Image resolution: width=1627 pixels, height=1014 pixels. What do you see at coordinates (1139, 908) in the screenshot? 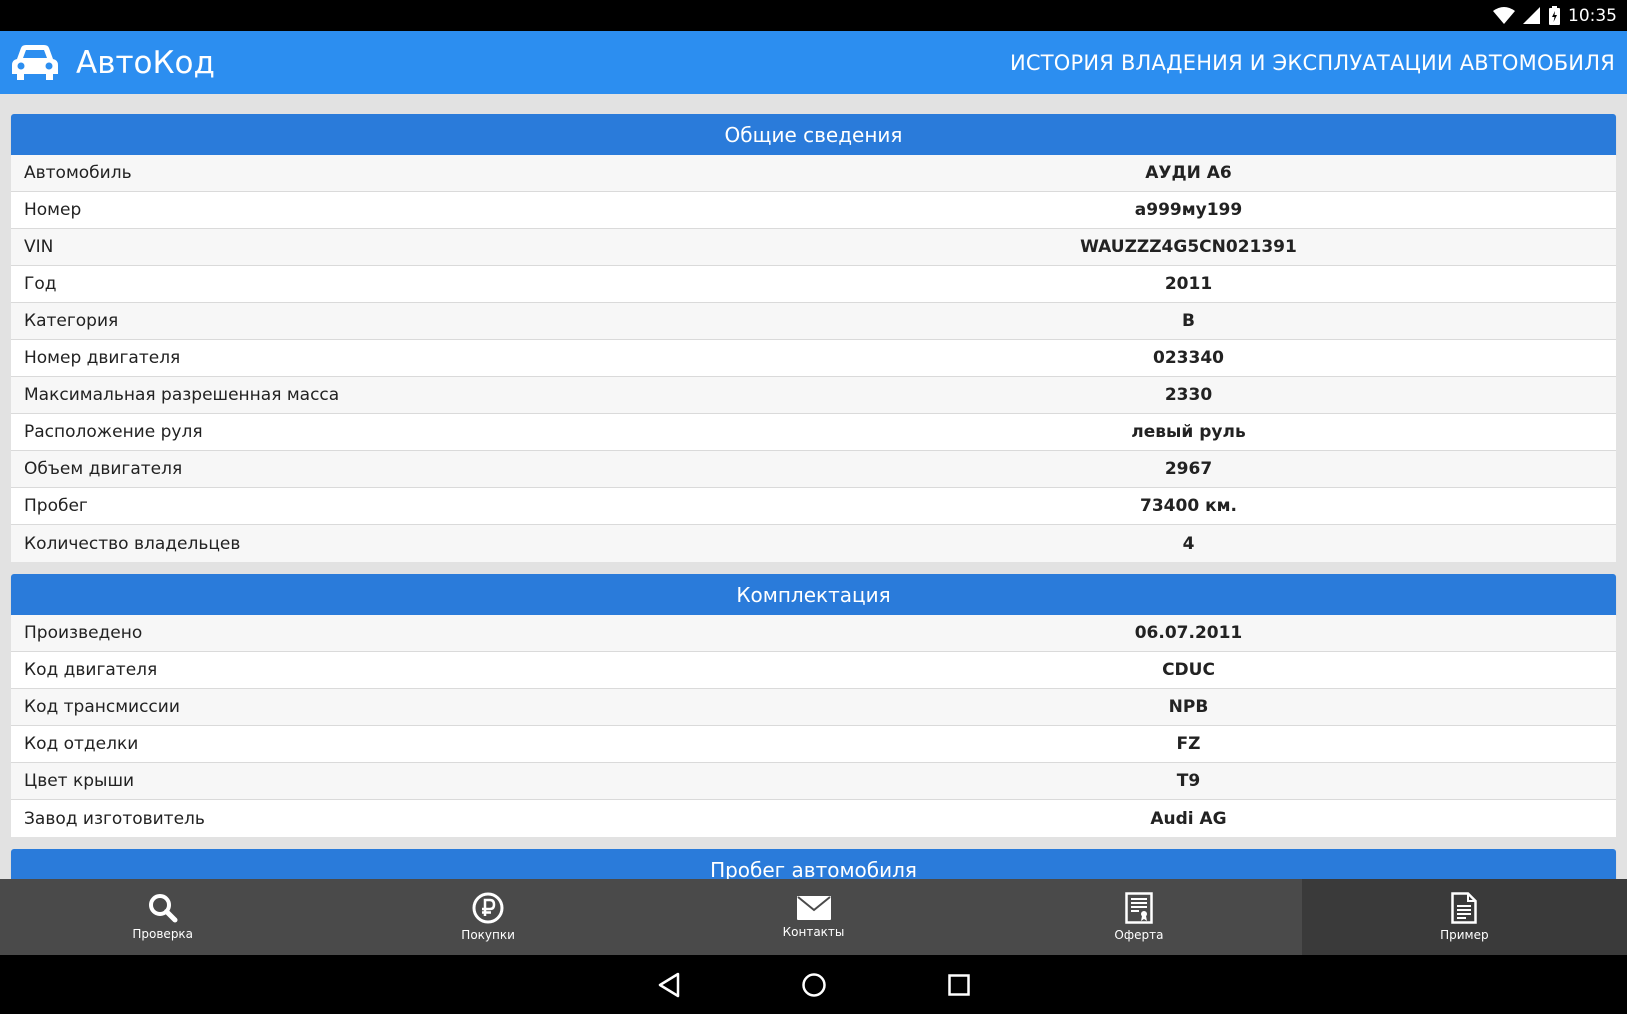
I see `certificate-icon` at bounding box center [1139, 908].